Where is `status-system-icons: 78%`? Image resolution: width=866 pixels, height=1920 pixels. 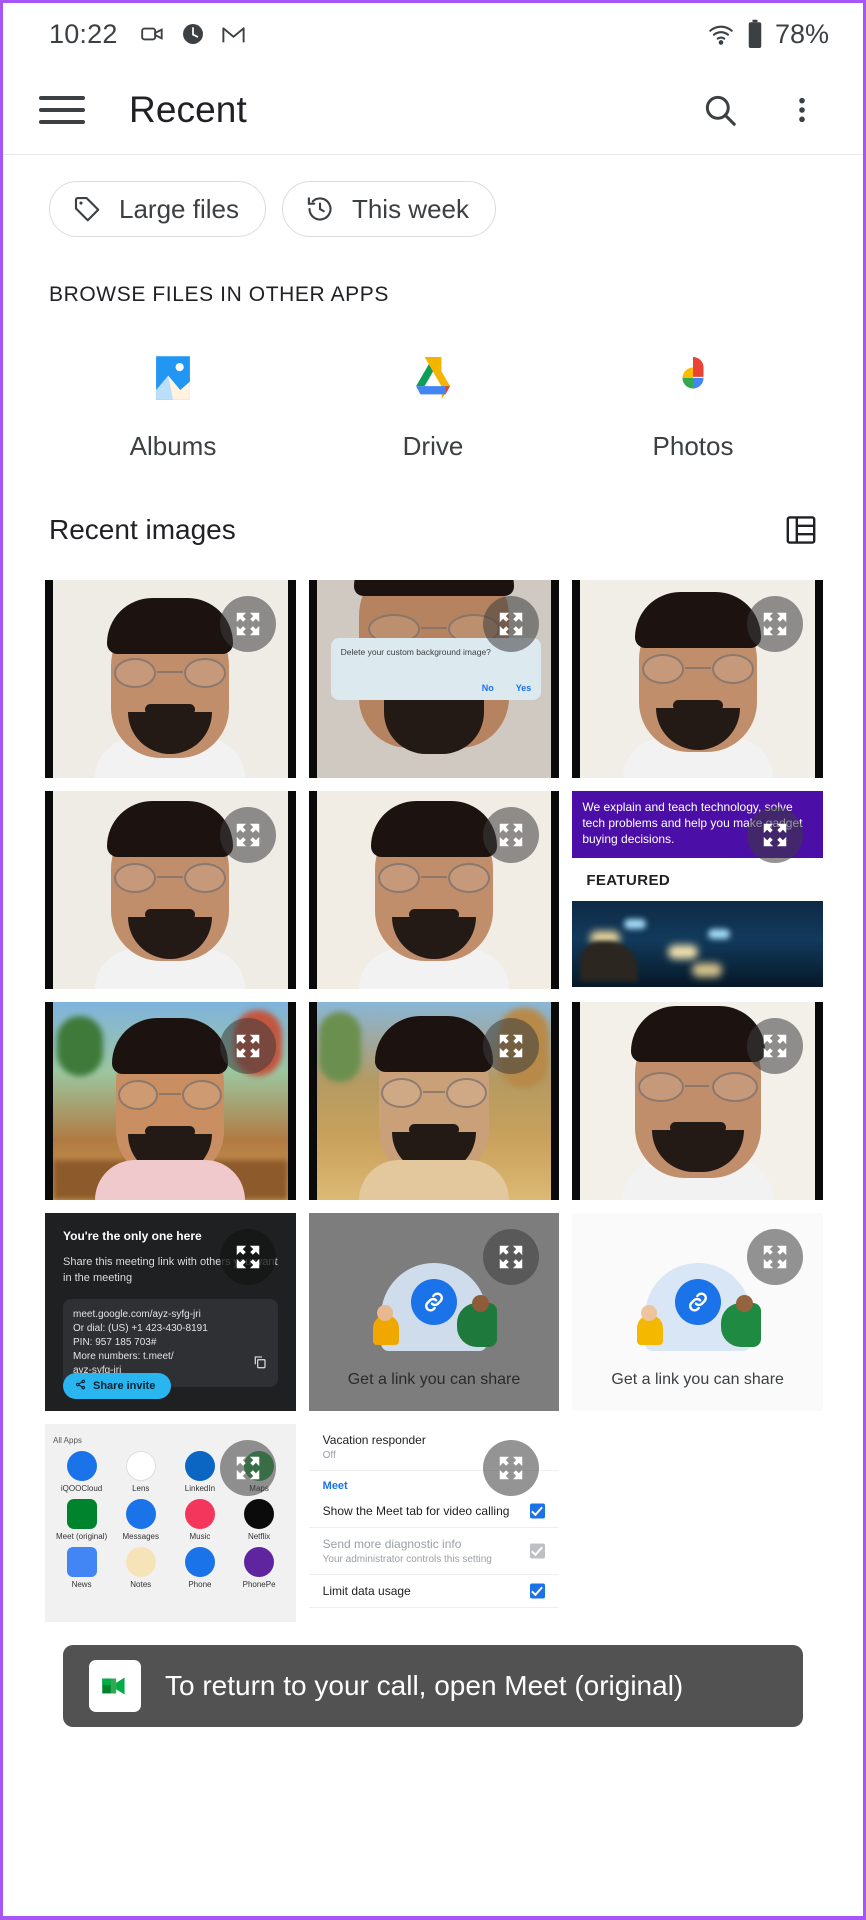 status-system-icons: 78% is located at coordinates (768, 34).